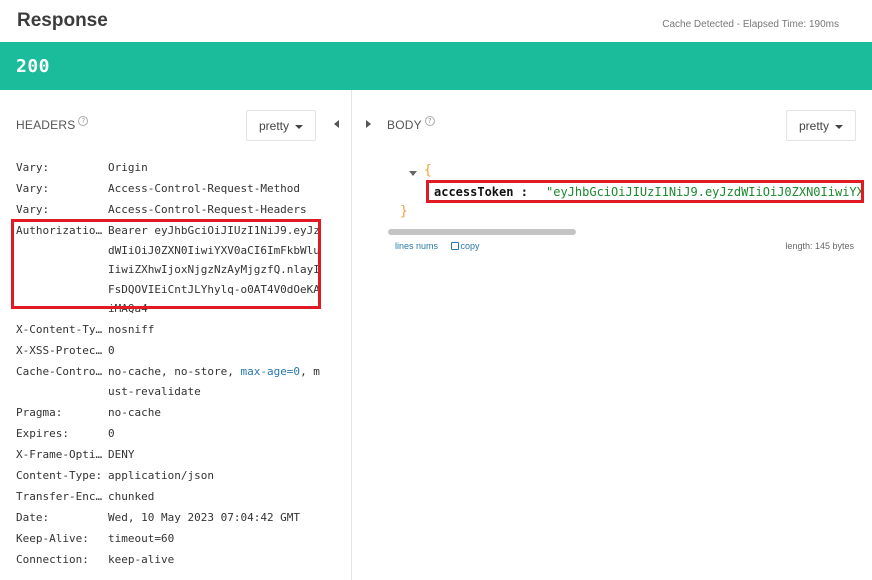 The image size is (872, 580). I want to click on header-name: Content-Type:, so click(59, 475).